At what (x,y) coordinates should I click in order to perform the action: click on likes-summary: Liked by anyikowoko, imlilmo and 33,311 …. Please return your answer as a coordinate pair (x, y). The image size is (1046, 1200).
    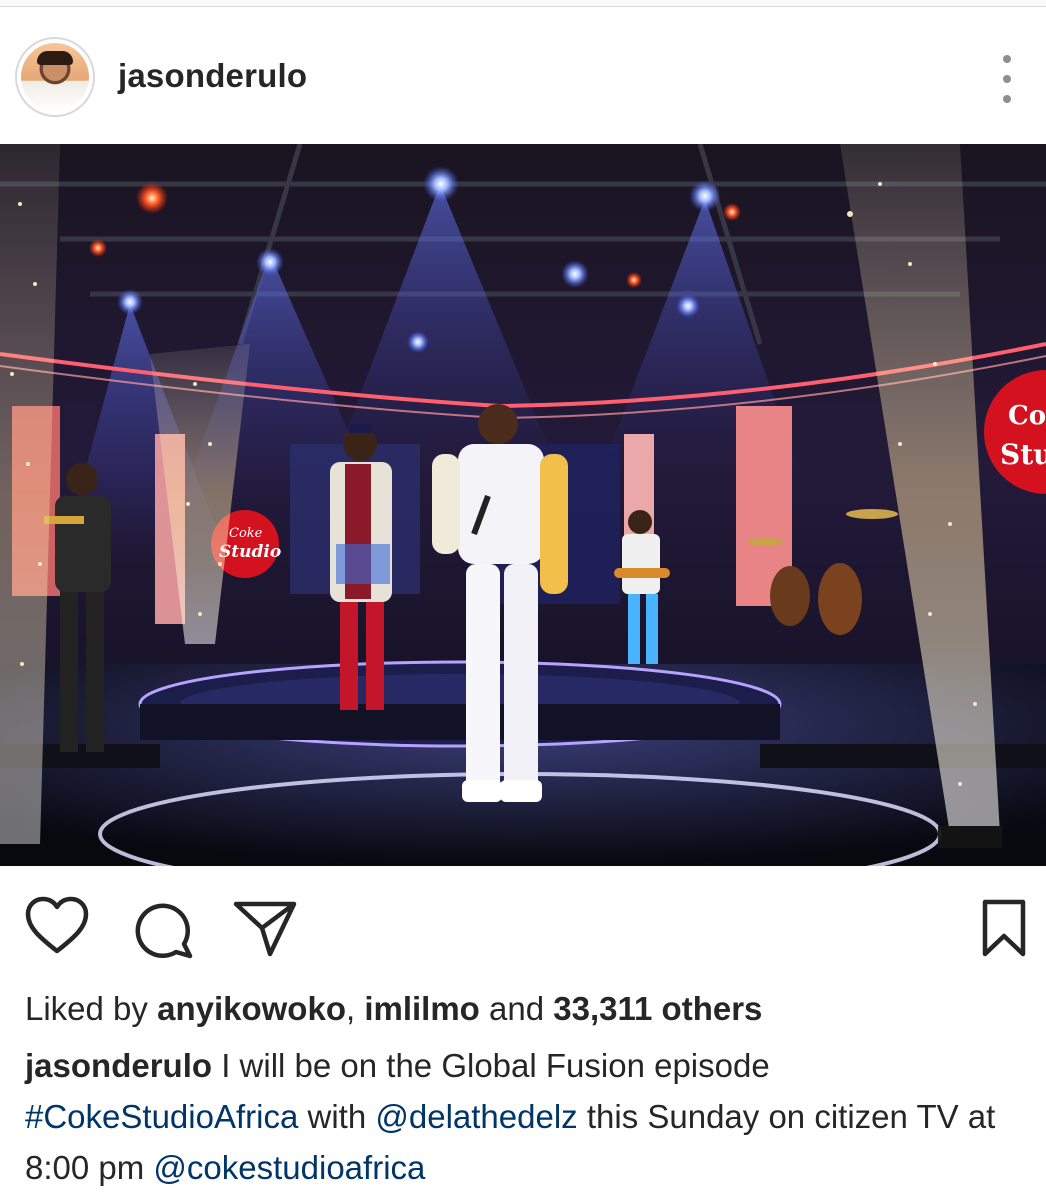
    Looking at the image, I should click on (393, 1009).